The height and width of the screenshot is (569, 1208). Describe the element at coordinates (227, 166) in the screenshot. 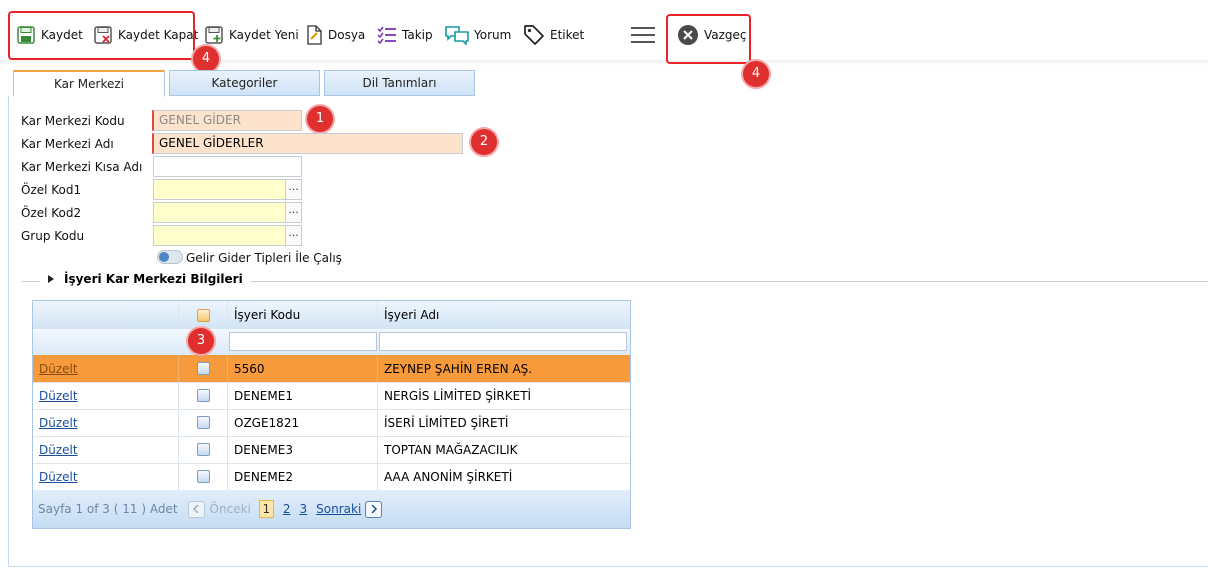

I see `kisa-adi-input` at that location.